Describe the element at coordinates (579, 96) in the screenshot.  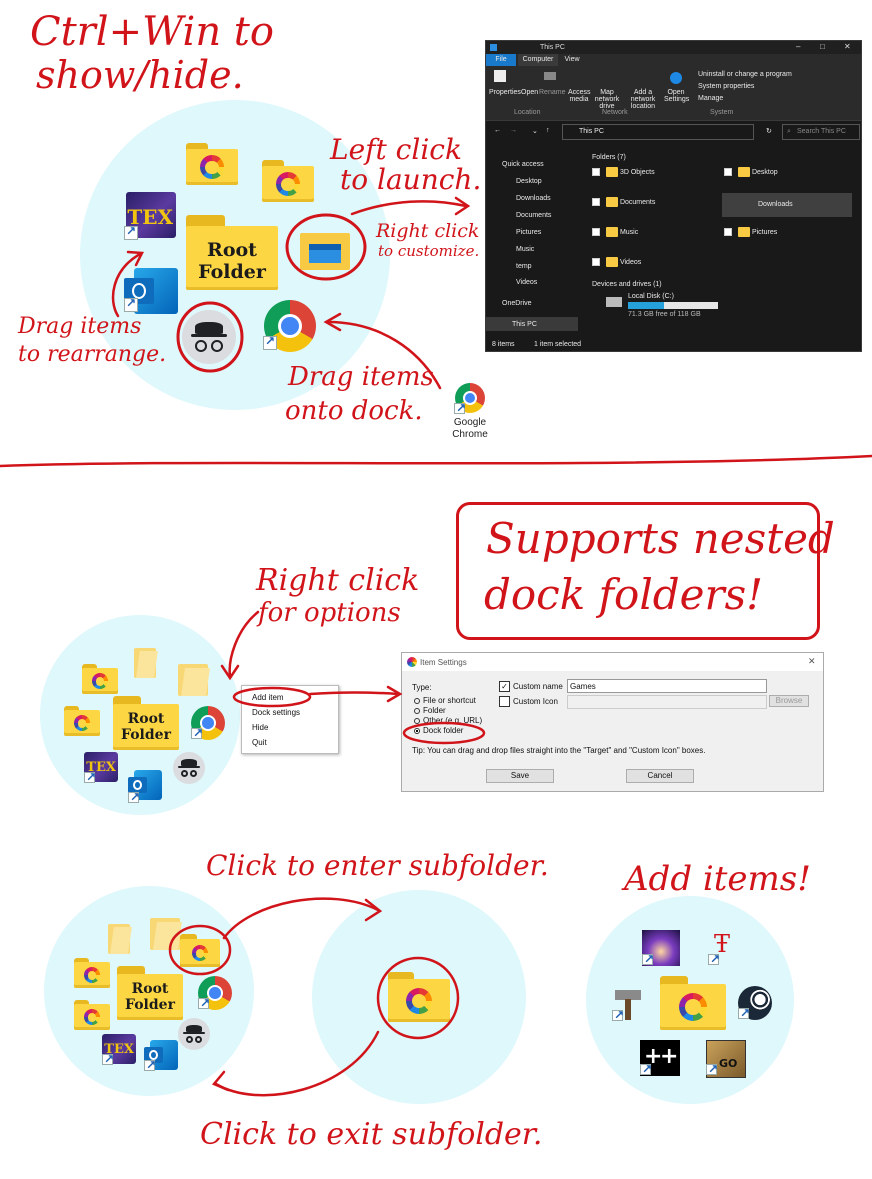
I see `ribbon-access-media: Access media` at that location.